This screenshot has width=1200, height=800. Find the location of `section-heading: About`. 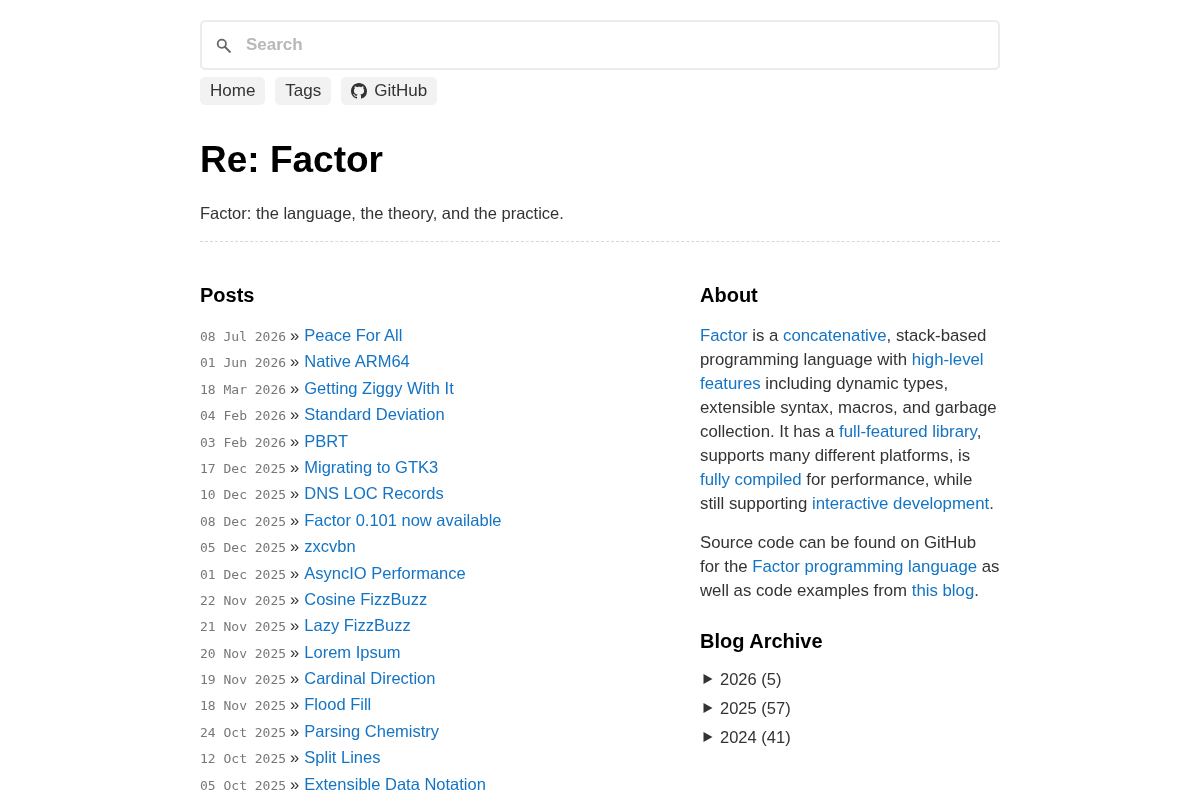

section-heading: About is located at coordinates (729, 295).